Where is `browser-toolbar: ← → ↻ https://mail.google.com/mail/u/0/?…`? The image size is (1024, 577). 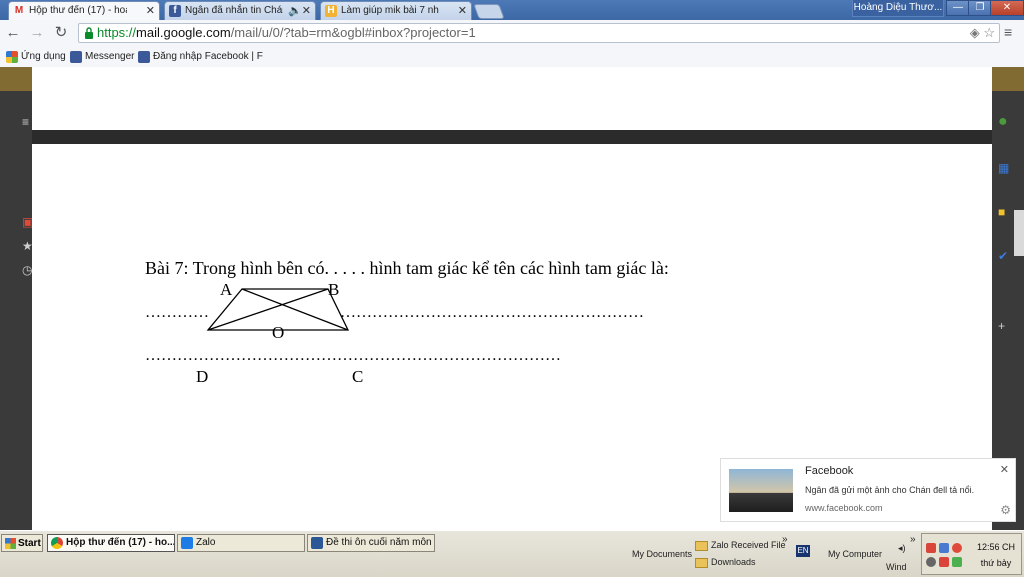
browser-toolbar: ← → ↻ https://mail.google.com/mail/u/0/?… is located at coordinates (512, 34).